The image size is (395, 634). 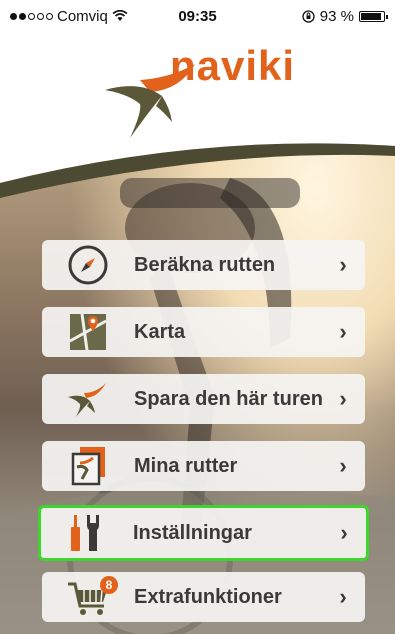 I want to click on menu-item-label: Extrafunktioner, so click(x=208, y=596).